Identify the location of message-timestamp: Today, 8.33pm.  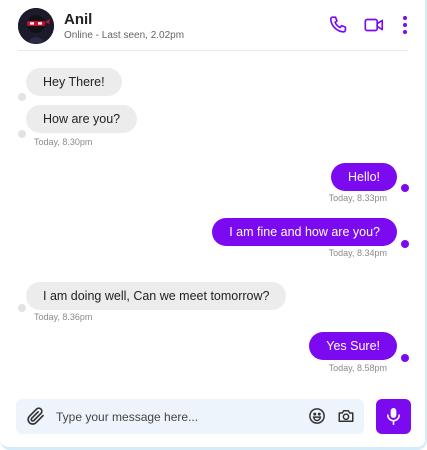
(357, 198).